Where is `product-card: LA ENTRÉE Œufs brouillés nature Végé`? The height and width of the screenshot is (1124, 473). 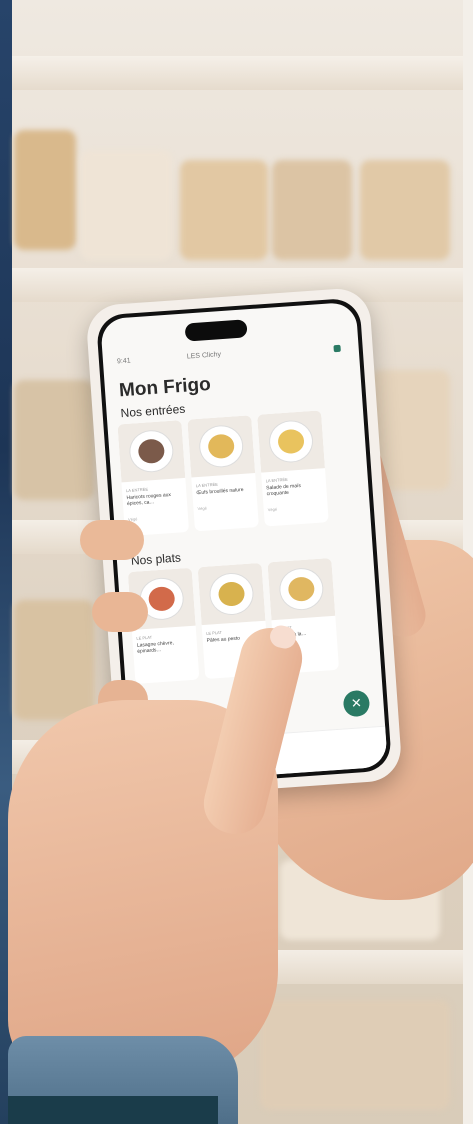
product-card: LA ENTRÉE Œufs brouillés nature Végé is located at coordinates (223, 473).